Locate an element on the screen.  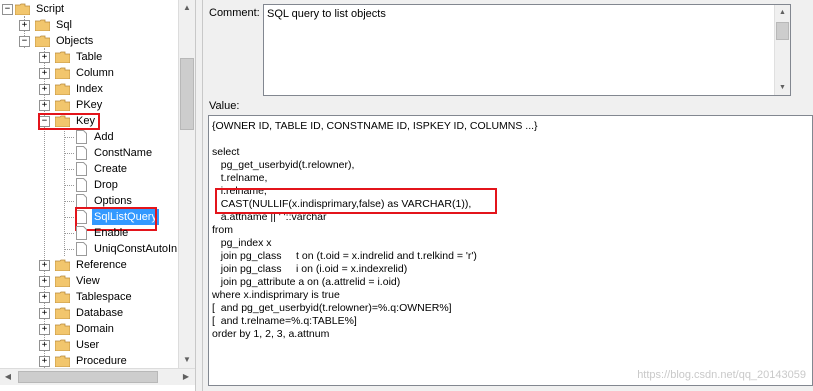
tree-item-label: Script is located at coordinates (50, 9).